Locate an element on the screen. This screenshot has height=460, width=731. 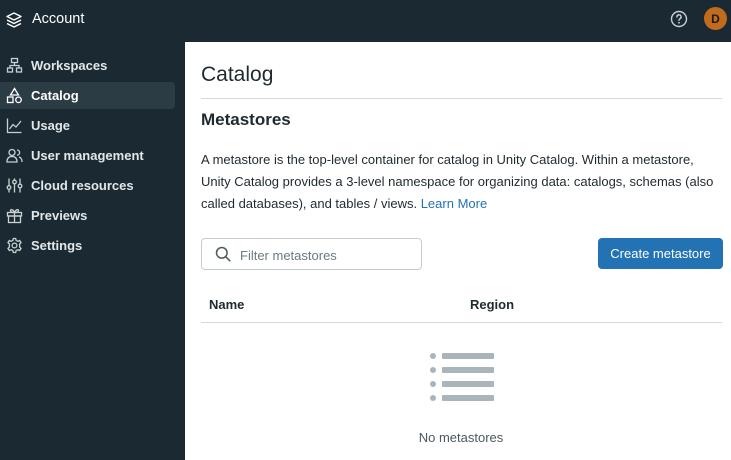
sidebar-item-cloud-resources: Cloud resources is located at coordinates (87, 185).